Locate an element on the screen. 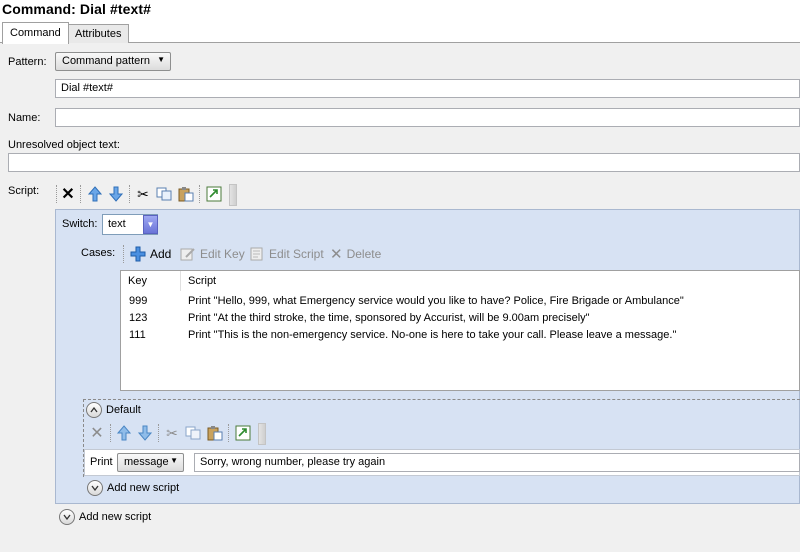  collapse-icon is located at coordinates (94, 410).